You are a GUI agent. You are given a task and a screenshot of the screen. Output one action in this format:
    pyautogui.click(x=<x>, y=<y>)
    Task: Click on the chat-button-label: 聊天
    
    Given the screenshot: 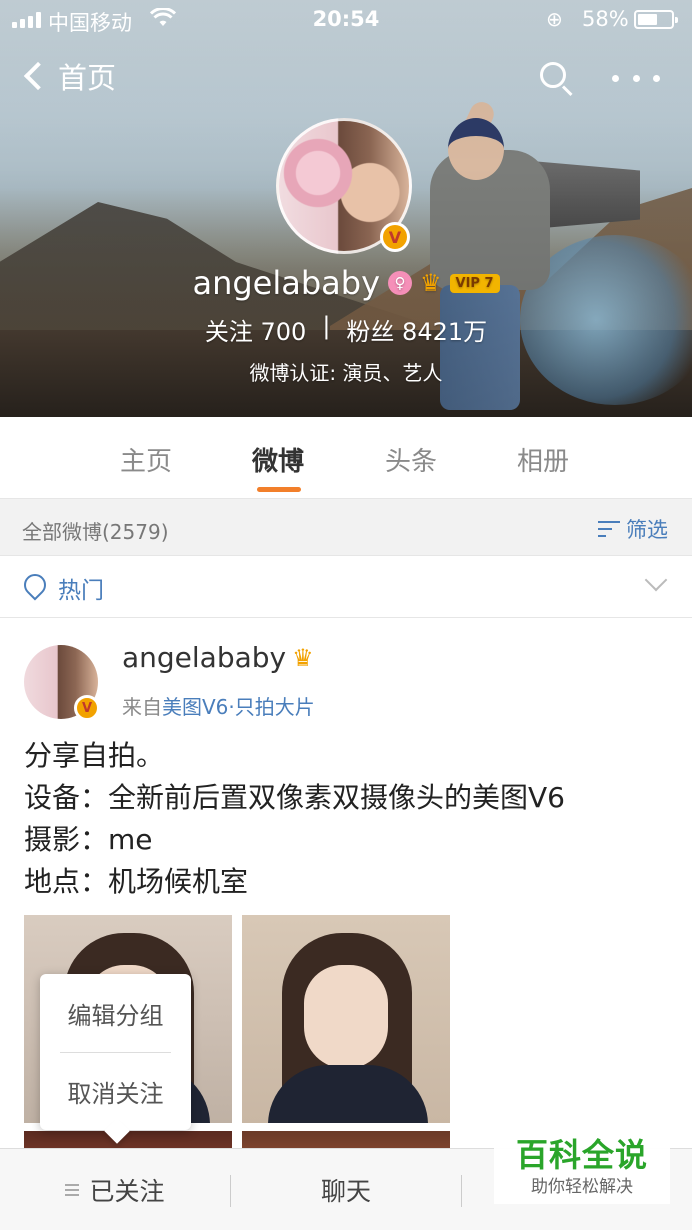 What is the action you would take?
    pyautogui.click(x=345, y=1191)
    